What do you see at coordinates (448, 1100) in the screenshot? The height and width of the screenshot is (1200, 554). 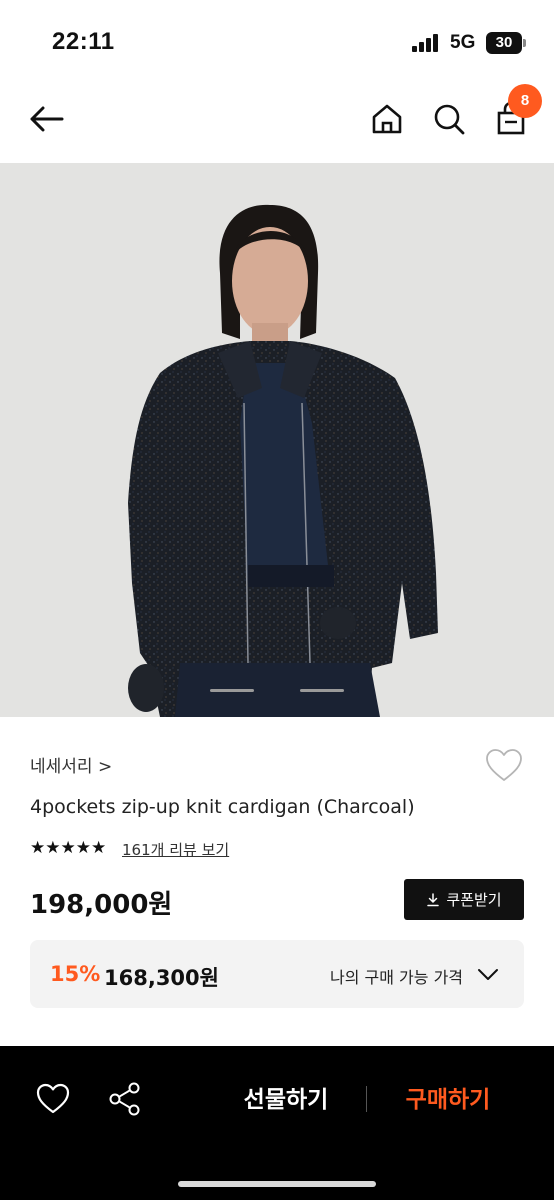 I see `buy-button: 구매하기` at bounding box center [448, 1100].